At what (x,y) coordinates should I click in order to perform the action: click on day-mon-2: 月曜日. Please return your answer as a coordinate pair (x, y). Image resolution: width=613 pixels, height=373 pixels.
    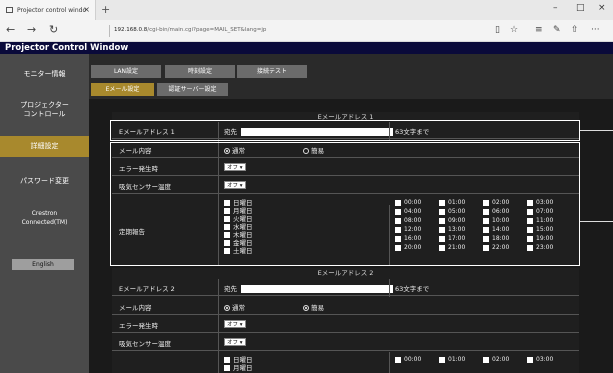
    Looking at the image, I should click on (238, 368).